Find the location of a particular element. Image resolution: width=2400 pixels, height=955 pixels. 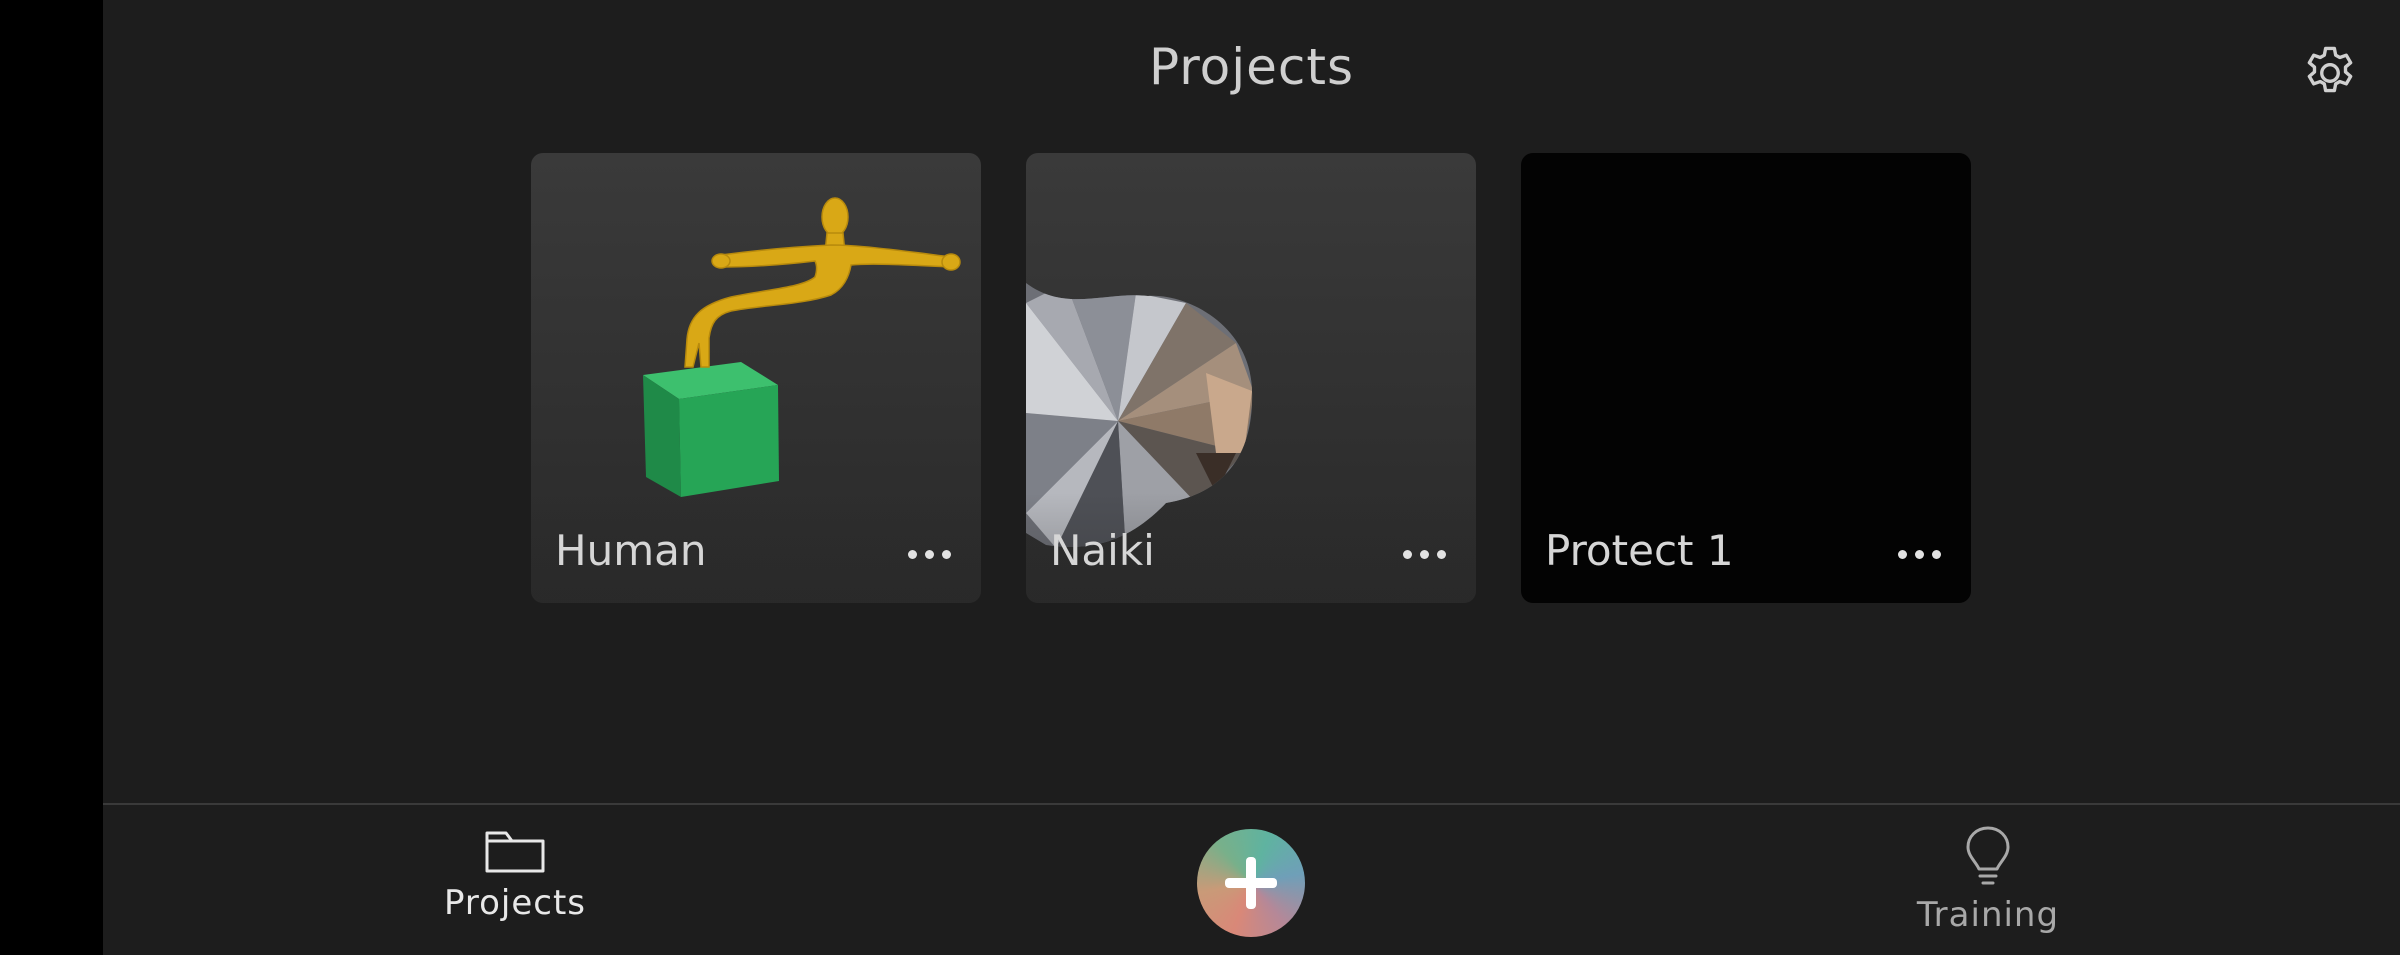

project-name: Protect 1 is located at coordinates (1639, 550).